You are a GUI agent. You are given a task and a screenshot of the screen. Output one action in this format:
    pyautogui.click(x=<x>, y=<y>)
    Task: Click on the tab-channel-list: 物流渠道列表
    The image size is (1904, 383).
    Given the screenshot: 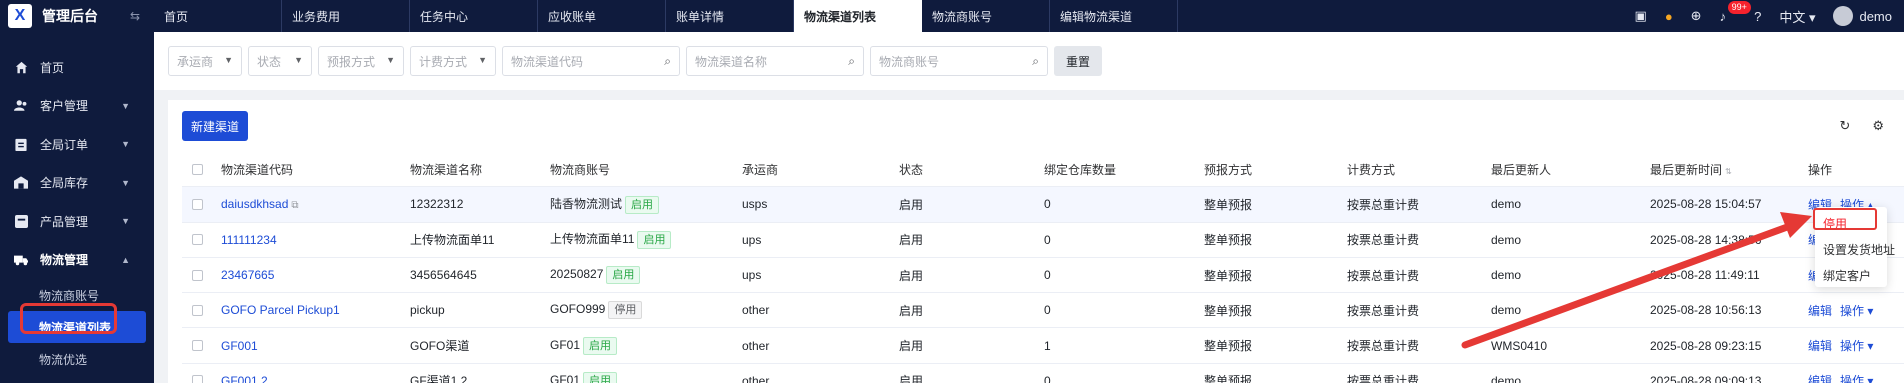 What is the action you would take?
    pyautogui.click(x=858, y=16)
    